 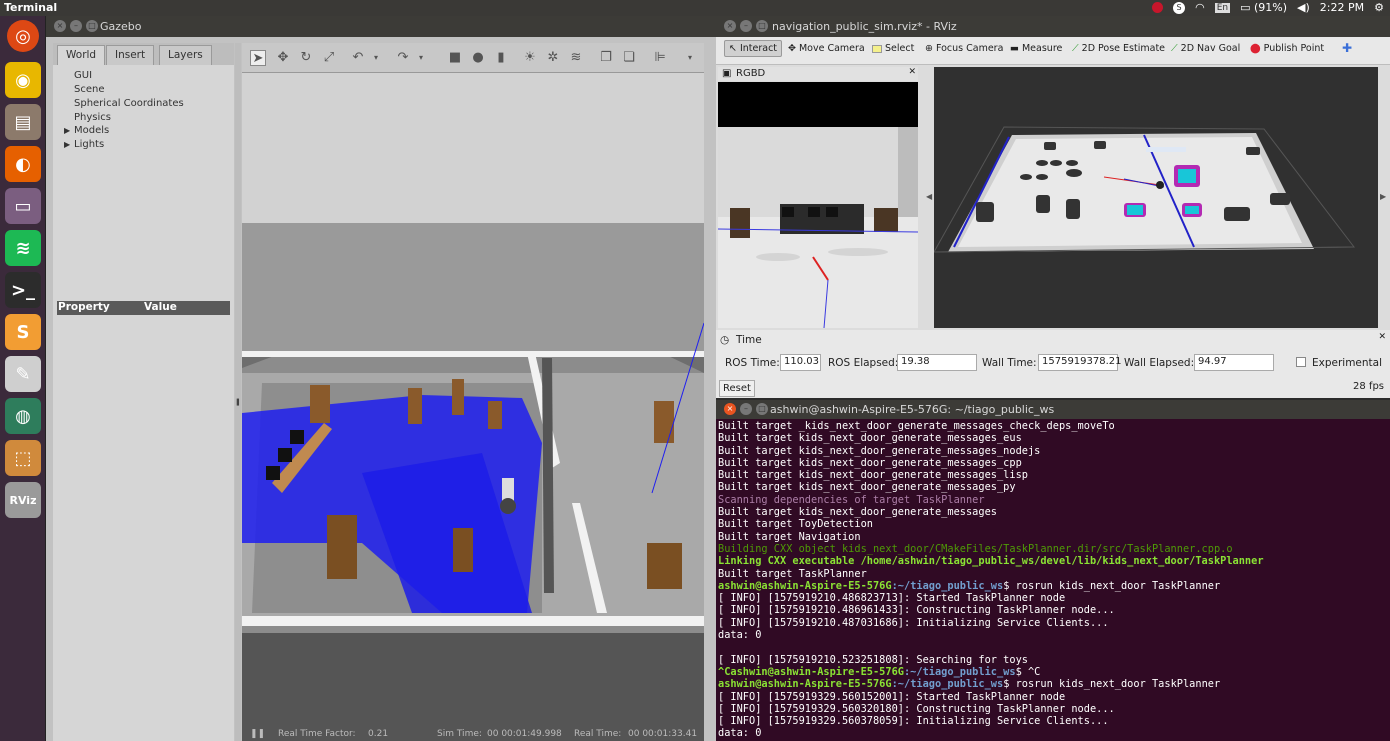 I want to click on wall-elapsed-field: 94.97, so click(x=1234, y=362).